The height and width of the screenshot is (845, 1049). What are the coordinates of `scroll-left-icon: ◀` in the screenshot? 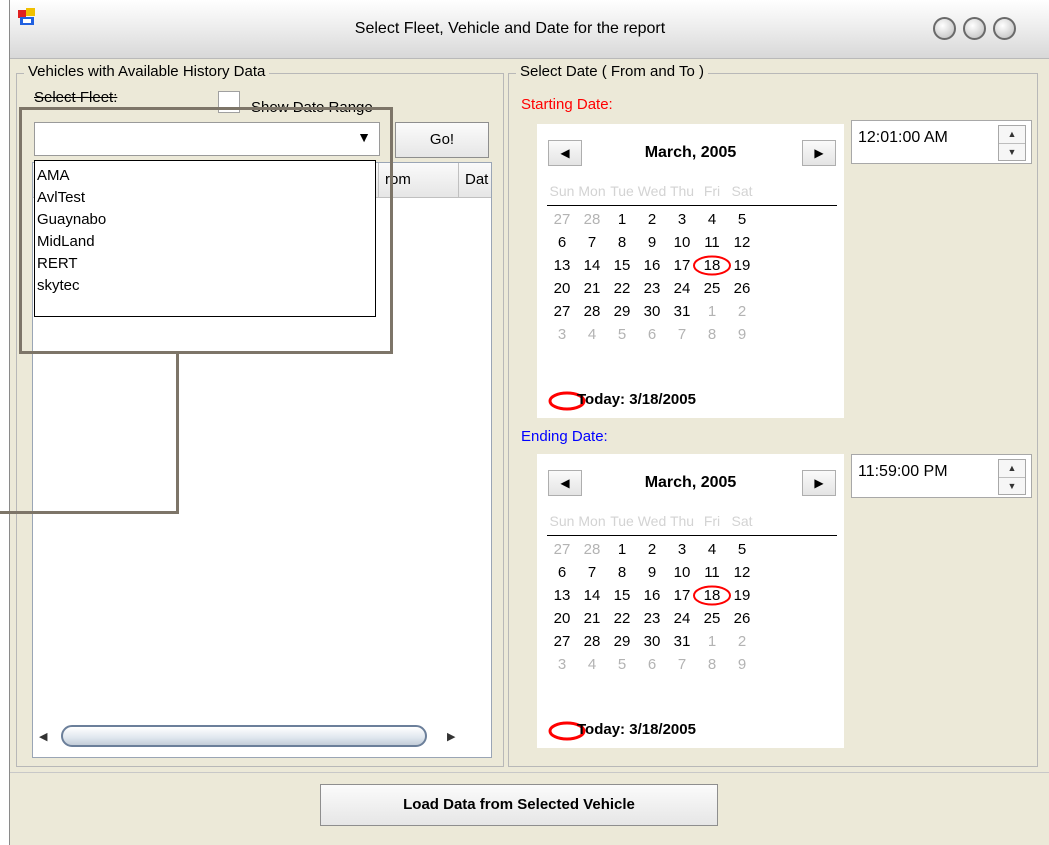 It's located at (43, 736).